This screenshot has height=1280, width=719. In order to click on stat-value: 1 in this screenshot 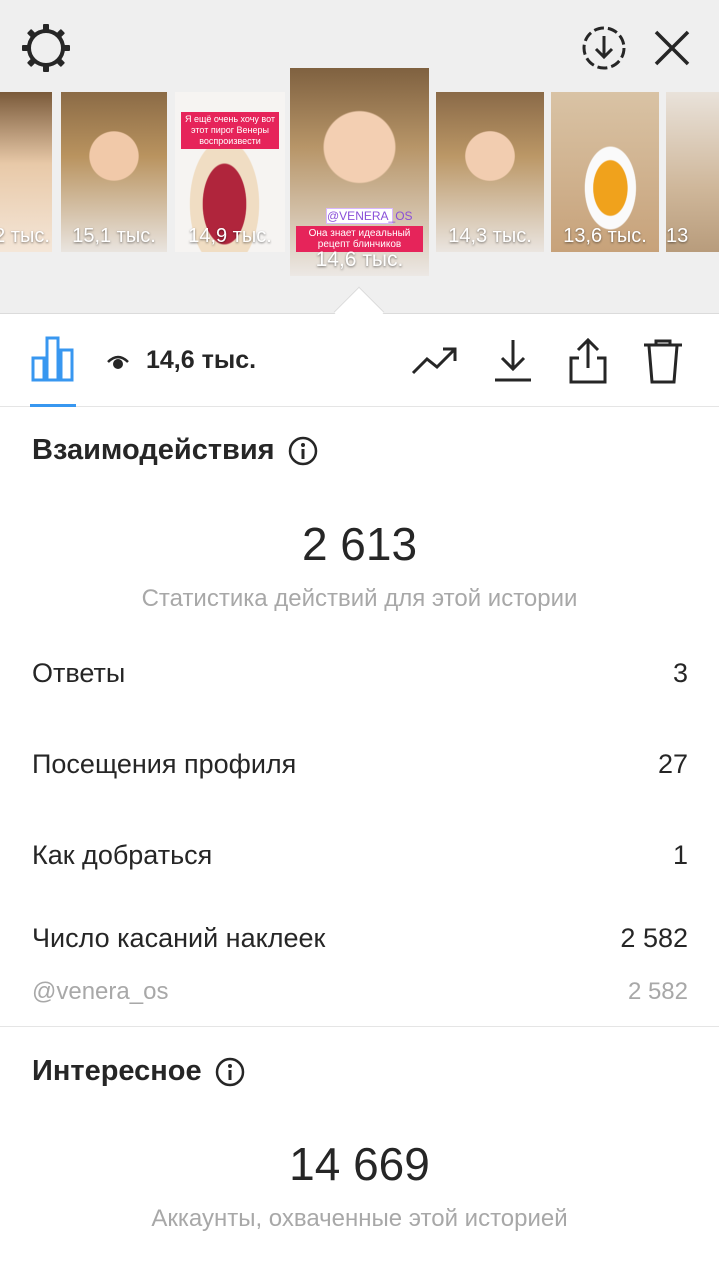, I will do `click(680, 855)`.